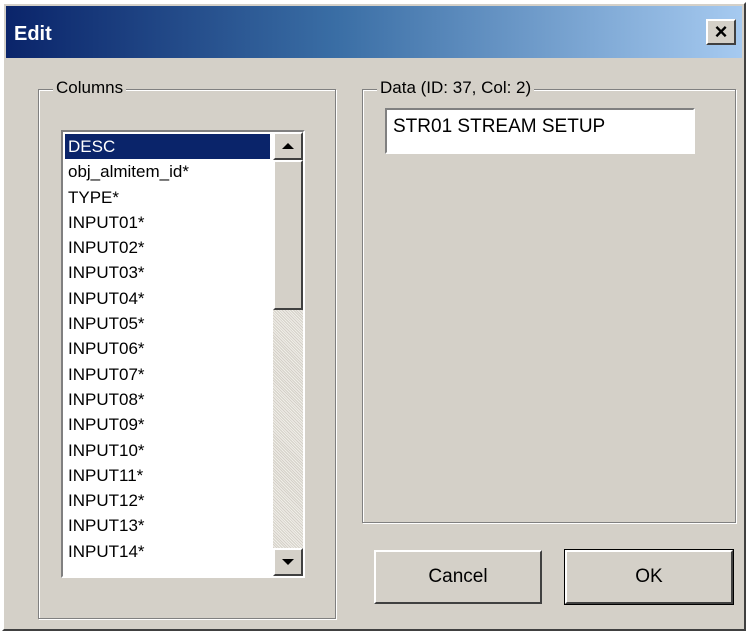 This screenshot has height=634, width=749. Describe the element at coordinates (458, 577) in the screenshot. I see `cancel-button: Cancel` at that location.